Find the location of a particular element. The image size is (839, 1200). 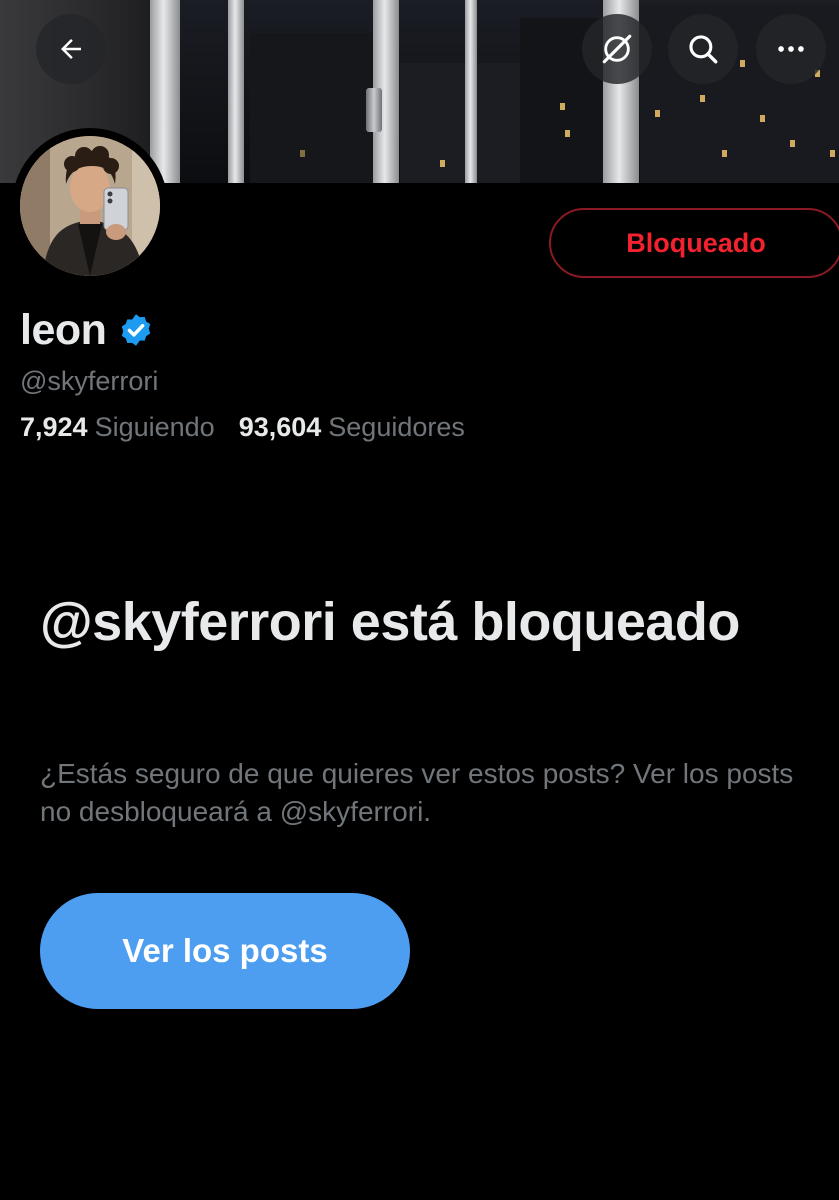

profile-name-row: leon is located at coordinates (87, 330).